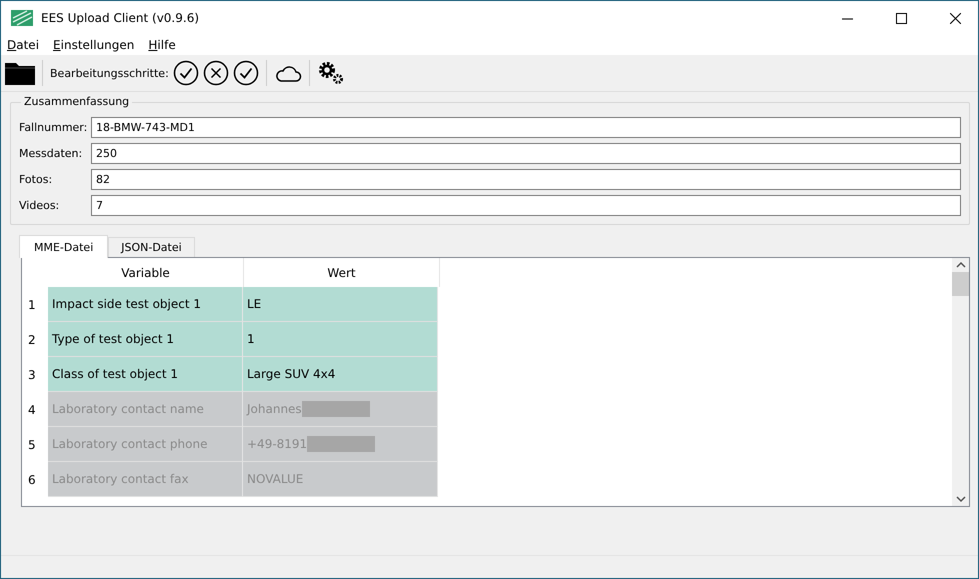 This screenshot has width=979, height=579. I want to click on row-number: 3, so click(32, 375).